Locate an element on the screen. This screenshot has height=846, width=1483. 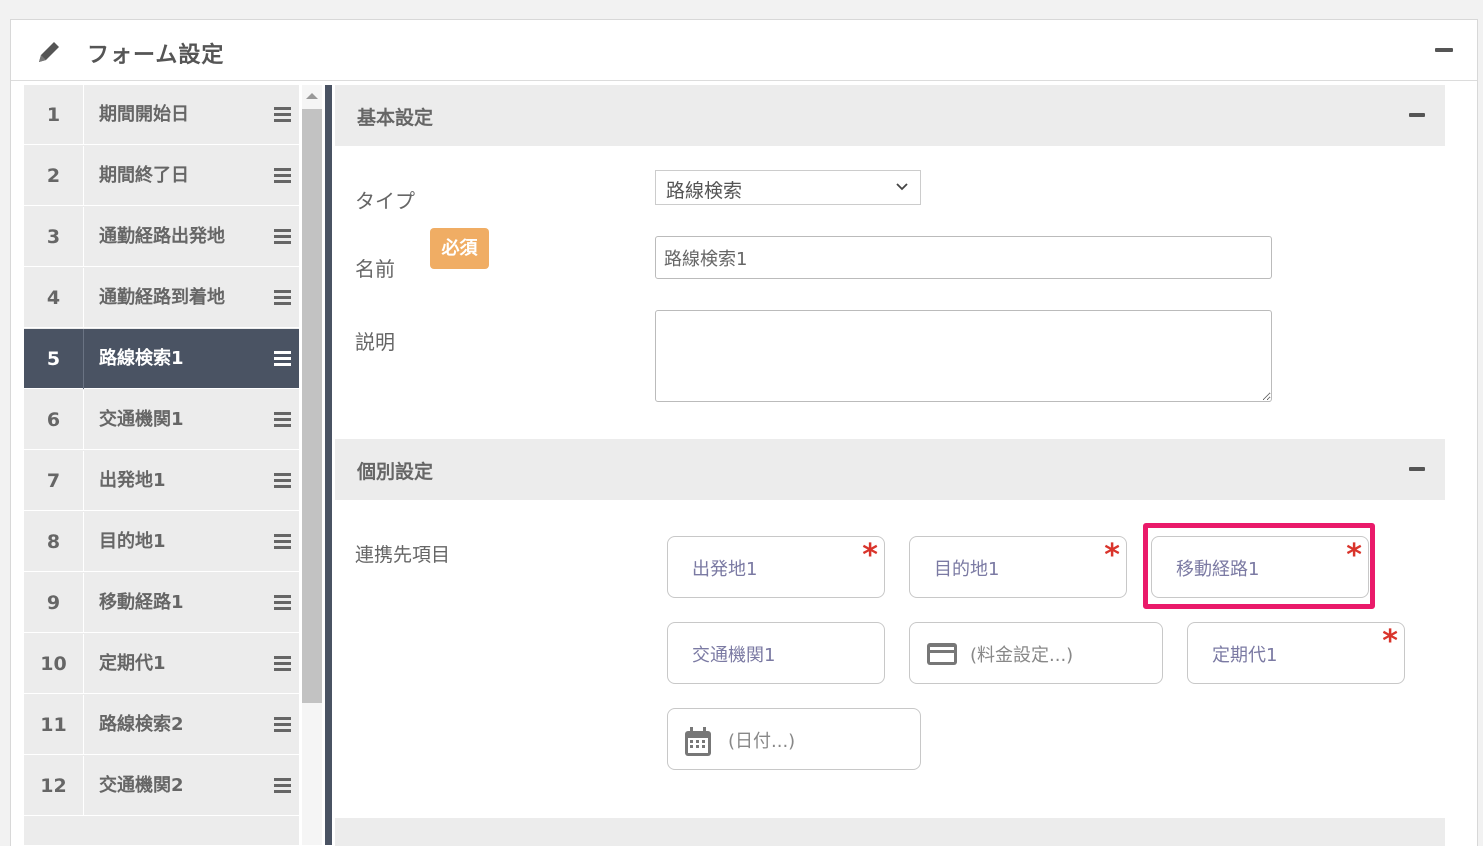
list-item: 6 交通機関1 is located at coordinates (161, 420).